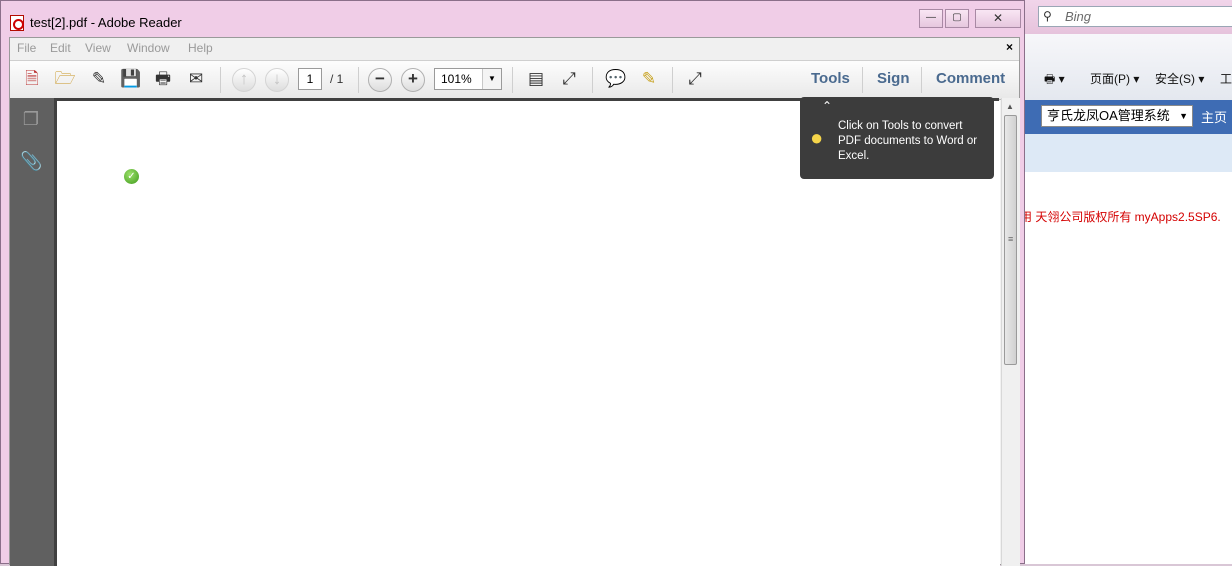 The height and width of the screenshot is (566, 1232). Describe the element at coordinates (148, 48) in the screenshot. I see `menu-window: Window` at that location.